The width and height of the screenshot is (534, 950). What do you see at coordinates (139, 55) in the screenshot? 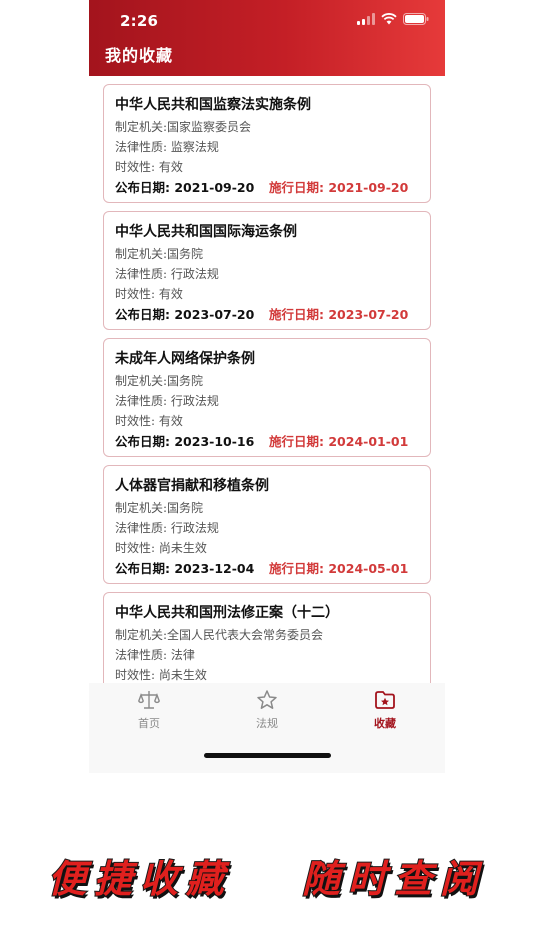
I see `page-title: 我的收藏` at bounding box center [139, 55].